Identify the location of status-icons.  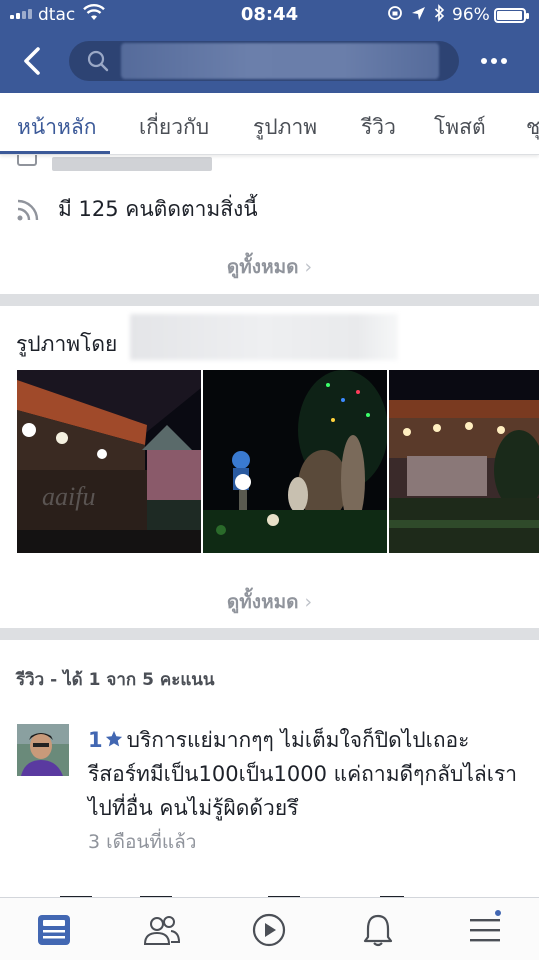
(416, 13).